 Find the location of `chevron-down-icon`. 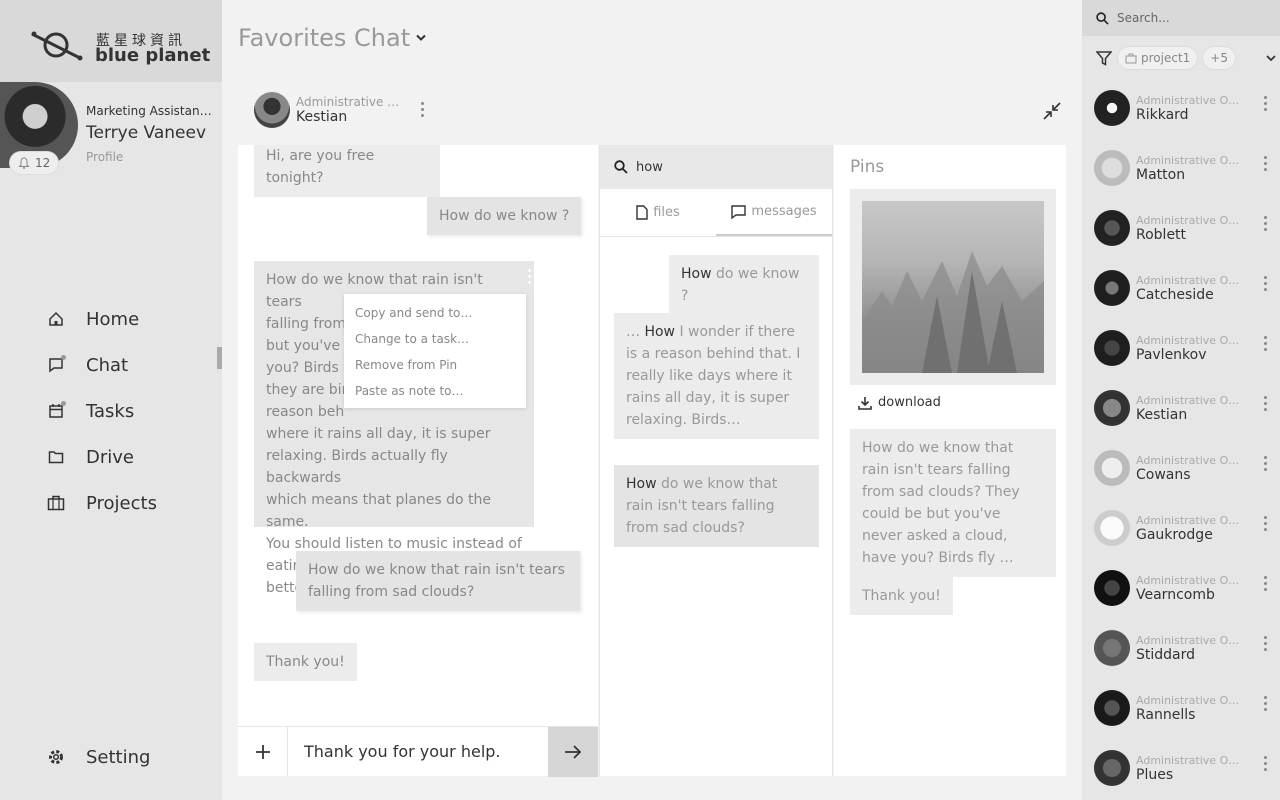

chevron-down-icon is located at coordinates (1271, 58).